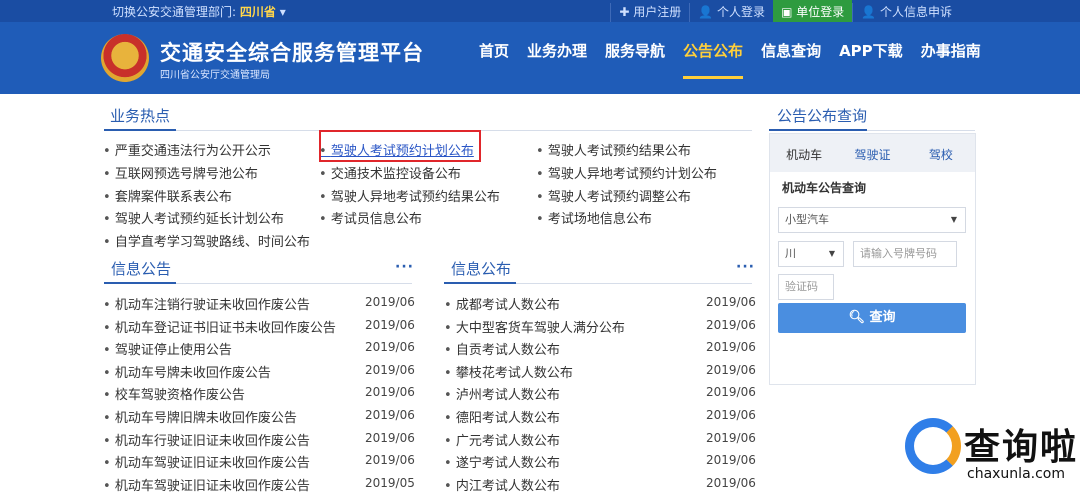  What do you see at coordinates (206, 439) in the screenshot?
I see `news-item: 机动车行驶证旧证未收回作废公告` at bounding box center [206, 439].